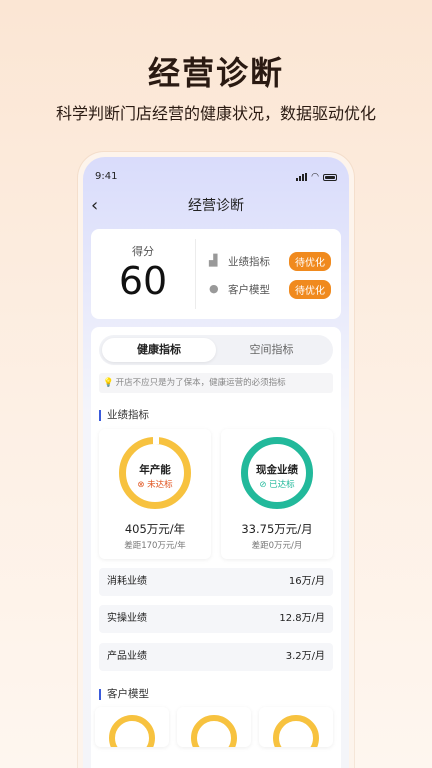  I want to click on kpi-title: 现金业绩, so click(277, 470).